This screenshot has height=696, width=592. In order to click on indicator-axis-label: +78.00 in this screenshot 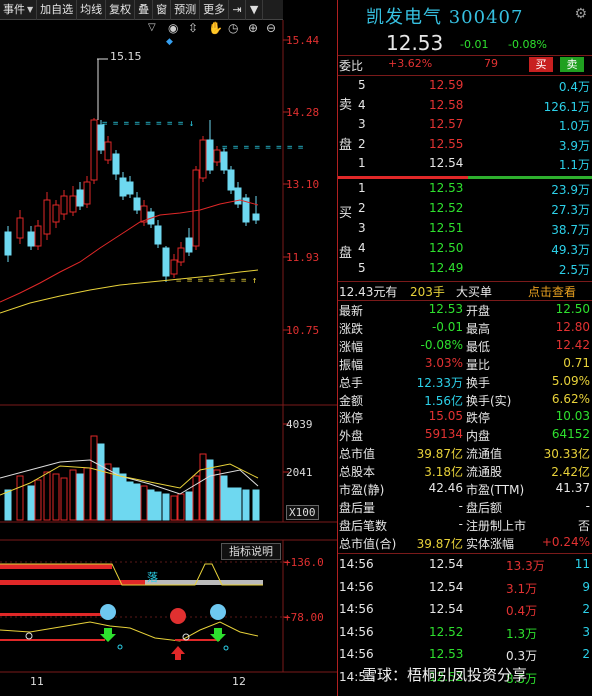, I will do `click(304, 617)`.